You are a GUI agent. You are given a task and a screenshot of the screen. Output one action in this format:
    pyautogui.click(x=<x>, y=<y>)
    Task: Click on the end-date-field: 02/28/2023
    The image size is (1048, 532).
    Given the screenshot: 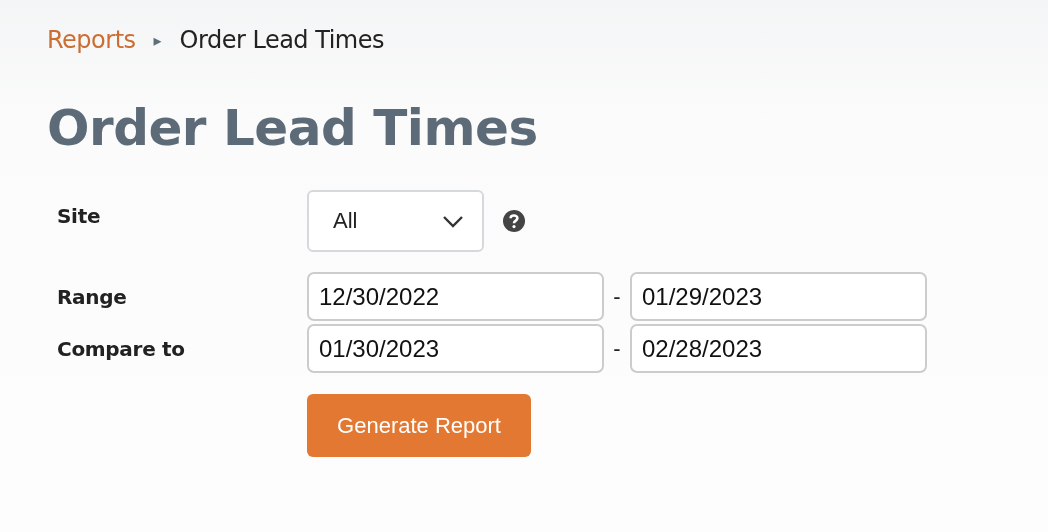 What is the action you would take?
    pyautogui.click(x=778, y=348)
    